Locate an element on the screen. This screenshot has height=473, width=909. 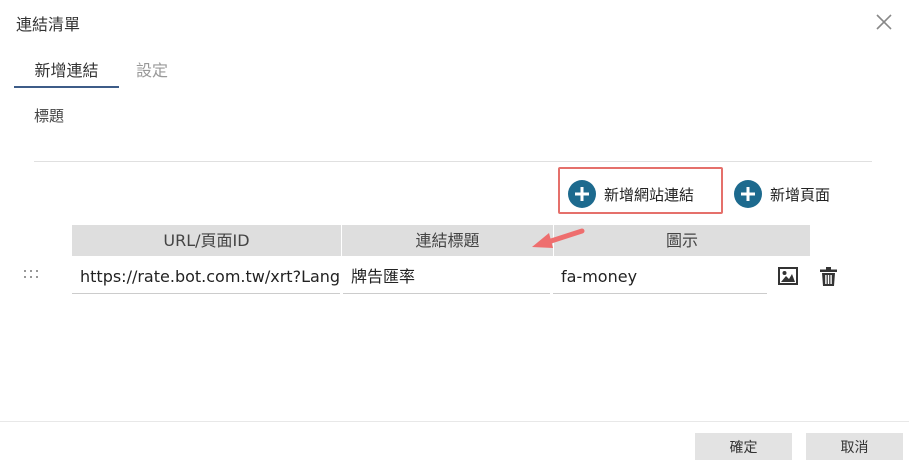
tab-settings: 設定 is located at coordinates (152, 72).